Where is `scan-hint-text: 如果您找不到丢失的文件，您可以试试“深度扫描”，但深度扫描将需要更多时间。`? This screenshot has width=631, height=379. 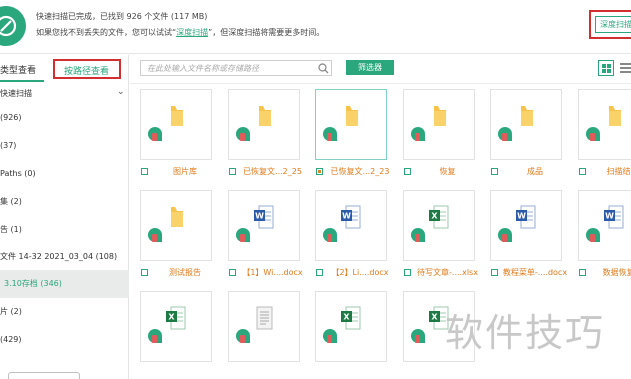 scan-hint-text: 如果您找不到丢失的文件，您可以试试“深度扫描”，但深度扫描将需要更多时间。 is located at coordinates (180, 32).